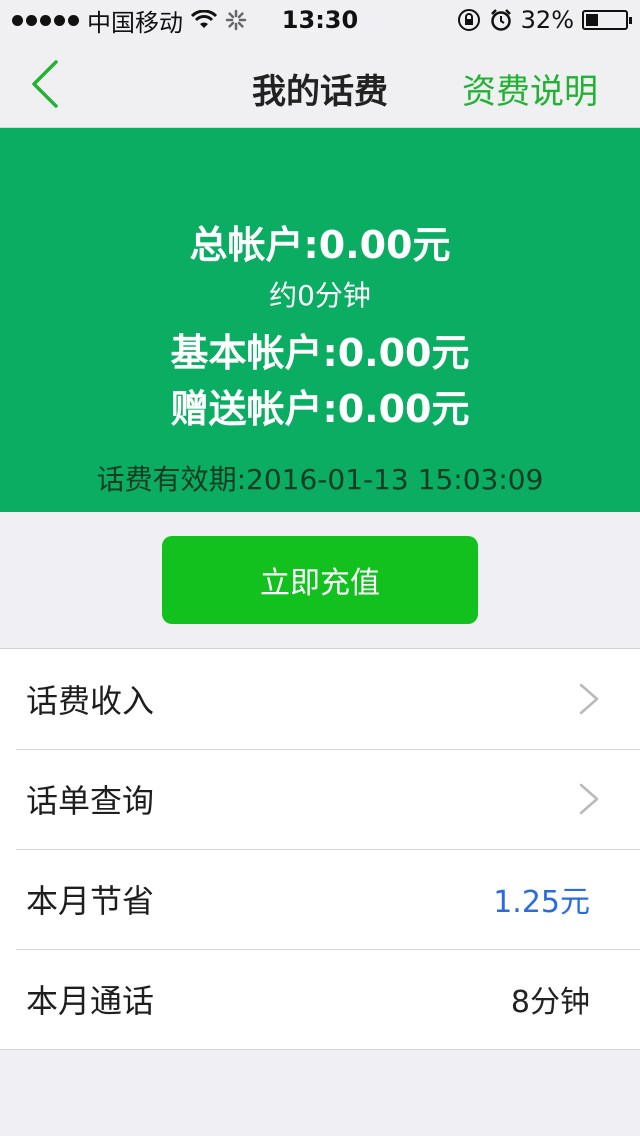 This screenshot has height=1136, width=640. Describe the element at coordinates (550, 1002) in the screenshot. I see `monthly-calls-value: 8分钟` at that location.